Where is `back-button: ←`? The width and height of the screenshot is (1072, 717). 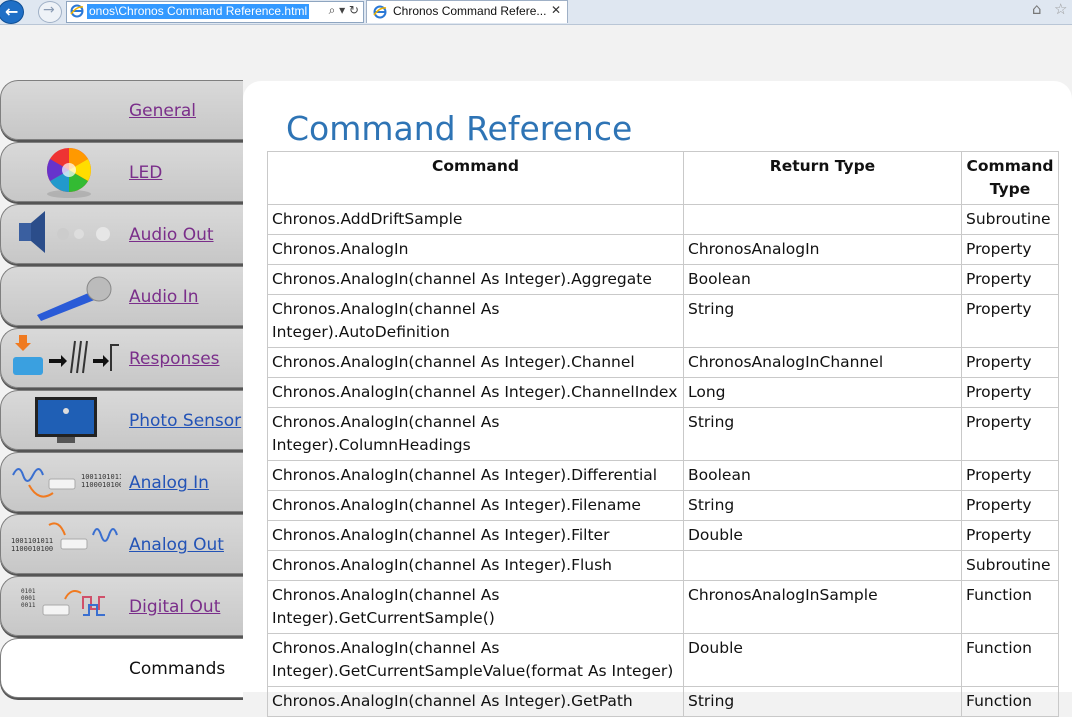
back-button: ← is located at coordinates (12, 12).